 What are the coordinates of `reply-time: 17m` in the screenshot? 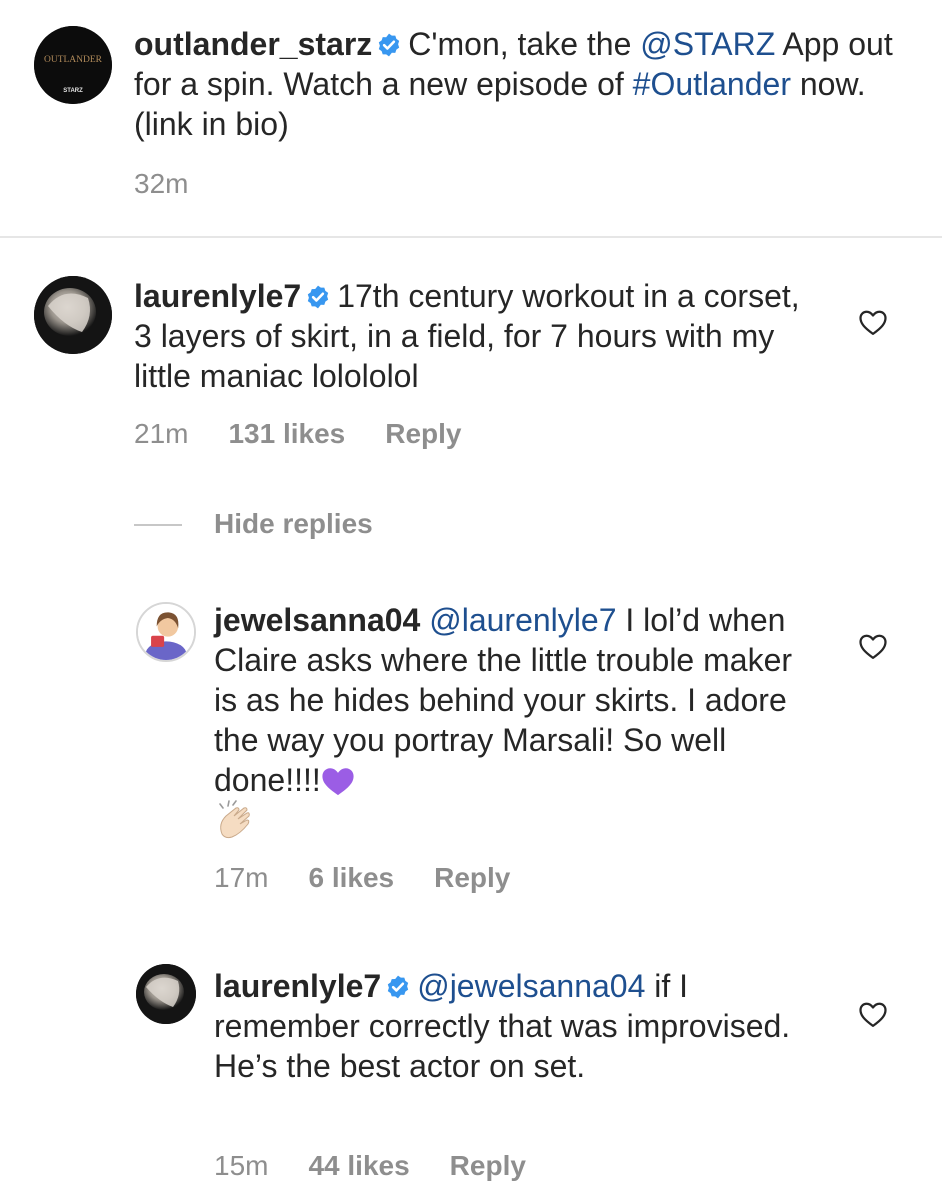 It's located at (241, 877).